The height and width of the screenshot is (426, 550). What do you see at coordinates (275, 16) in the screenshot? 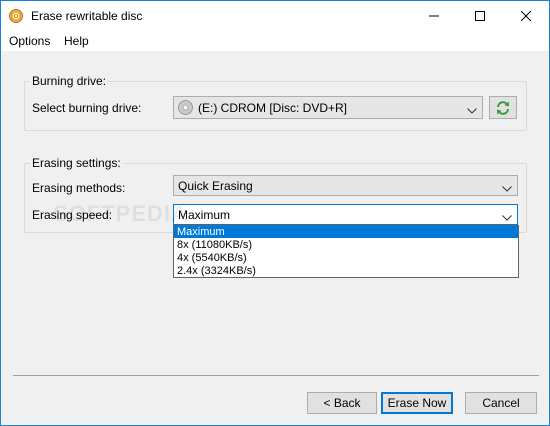
I see `title-bar: Erase rewritable disc` at bounding box center [275, 16].